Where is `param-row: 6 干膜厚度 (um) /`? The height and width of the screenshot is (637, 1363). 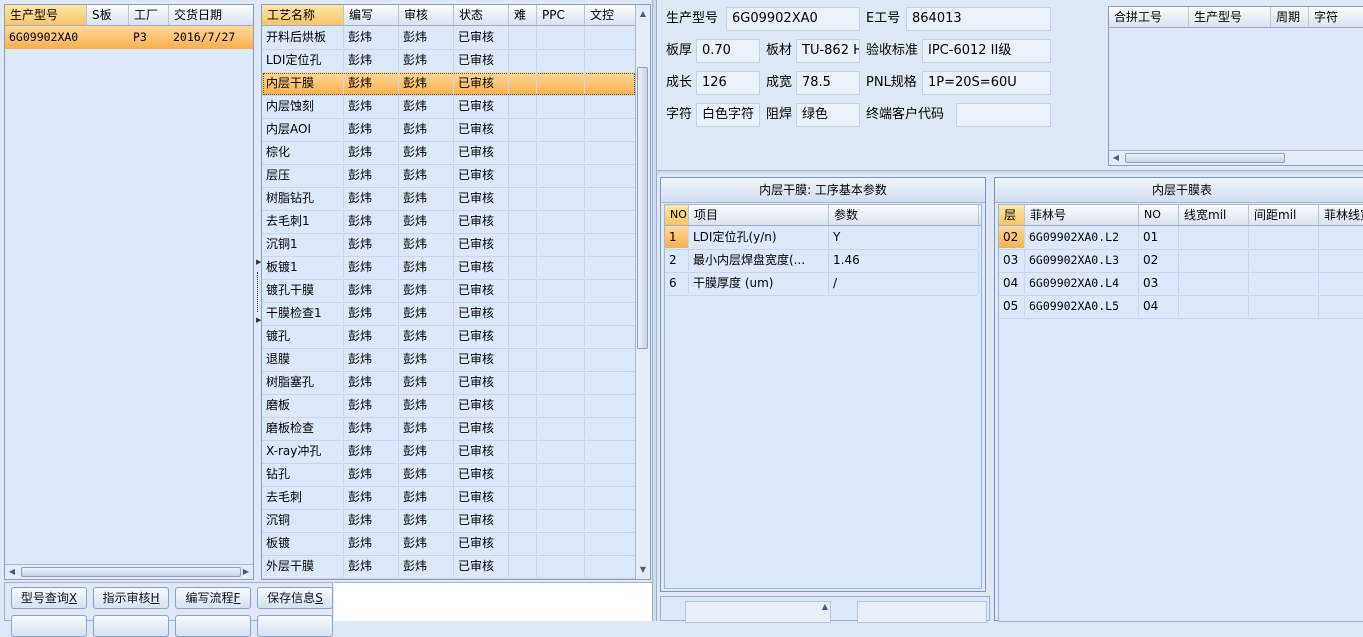
param-row: 6 干膜厚度 (um) / is located at coordinates (822, 284).